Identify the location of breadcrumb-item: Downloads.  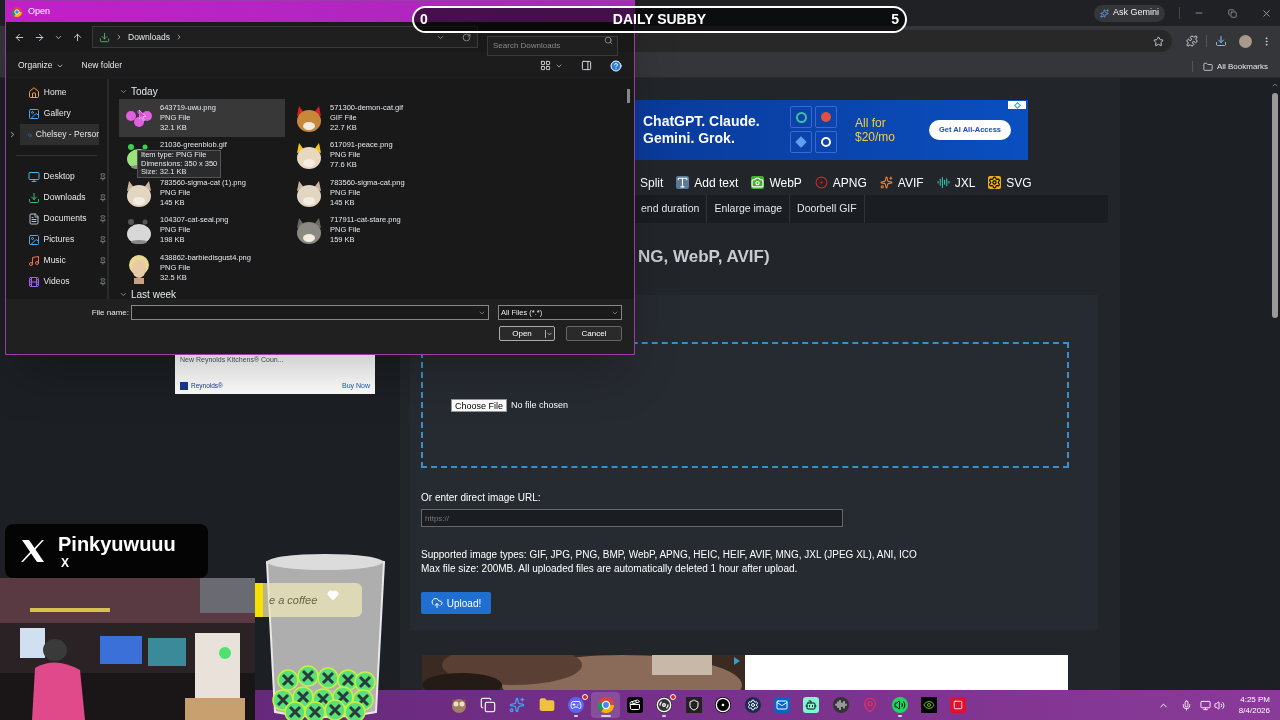
(149, 37).